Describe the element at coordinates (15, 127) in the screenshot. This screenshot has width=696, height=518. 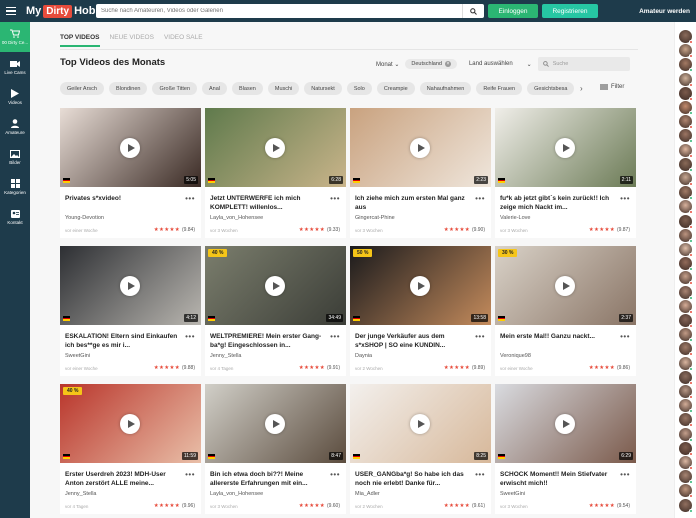
I see `sidebar-item: Amateure` at that location.